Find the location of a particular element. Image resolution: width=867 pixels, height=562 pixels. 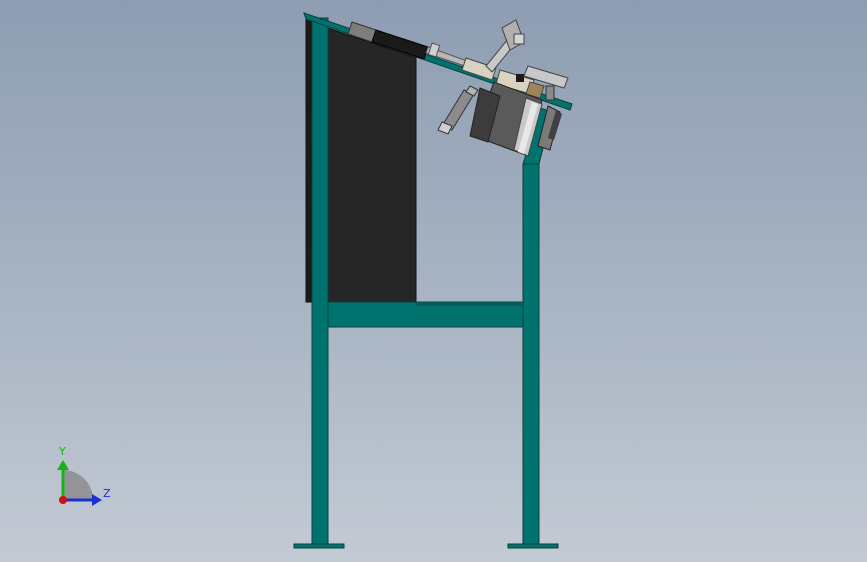

triad-plane-quadrant is located at coordinates (78, 485).